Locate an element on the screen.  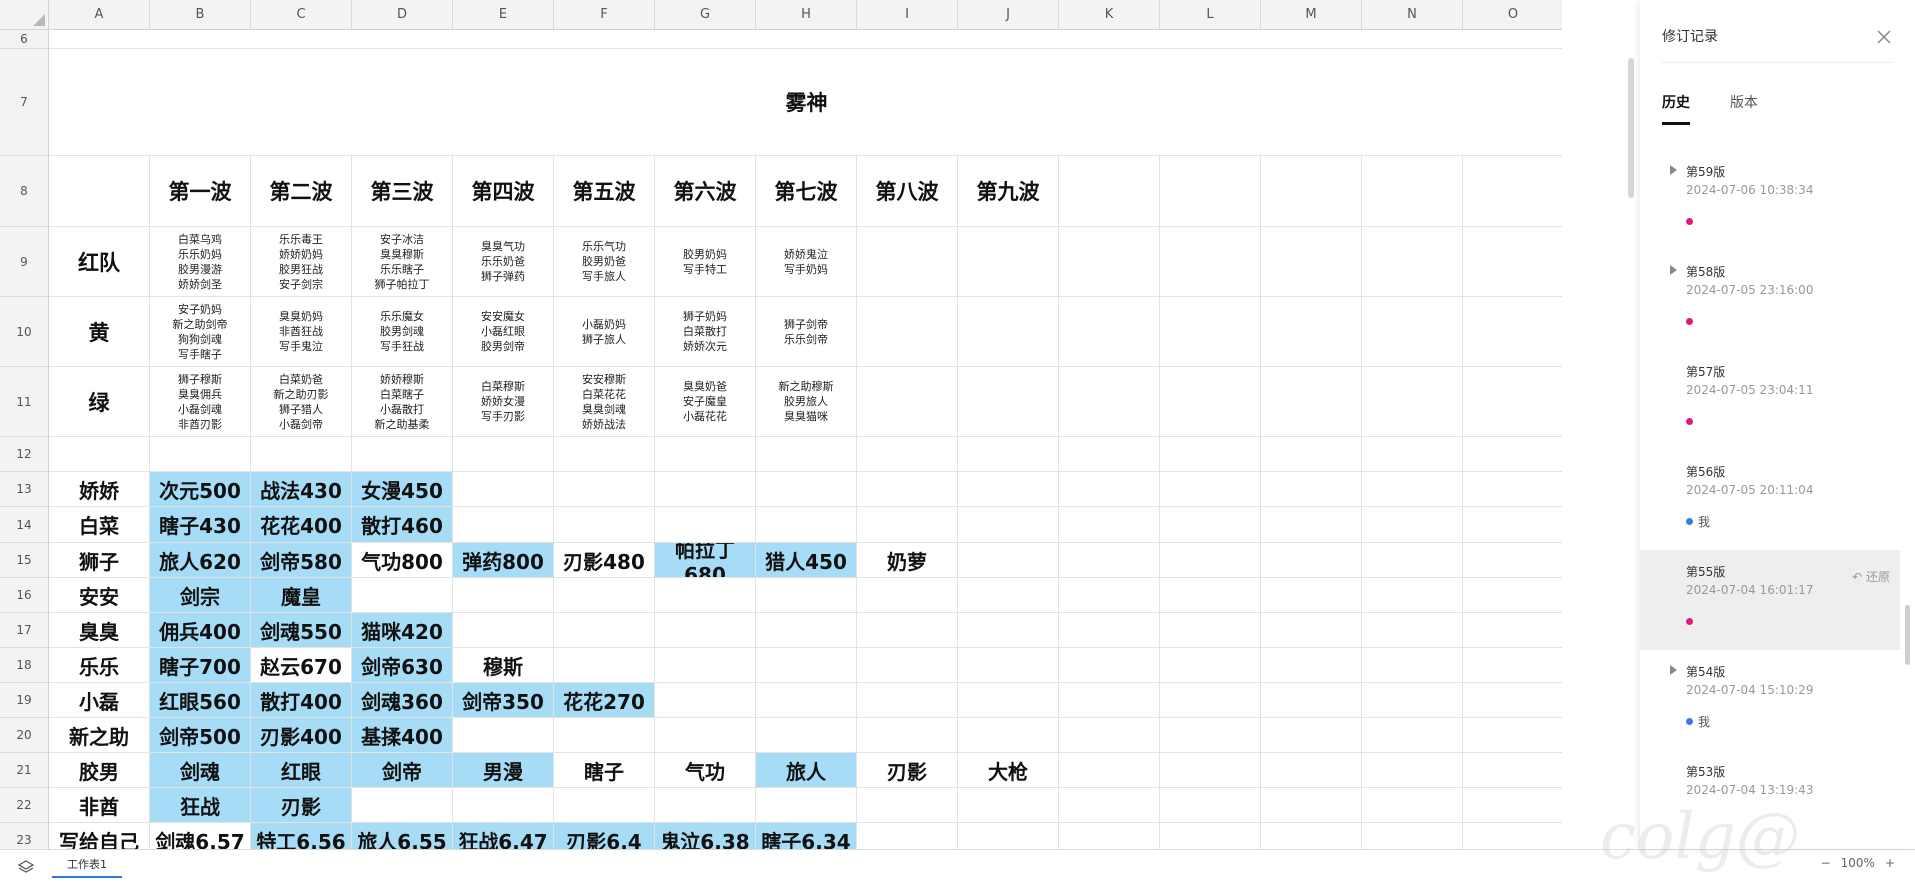
player-wave-cell: 大枪 is located at coordinates (1008, 770).